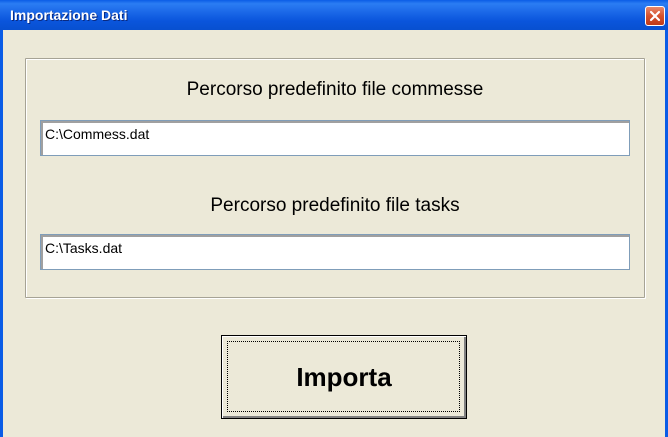 Image resolution: width=668 pixels, height=437 pixels. I want to click on title-bar: Importazione Dati, so click(334, 15).